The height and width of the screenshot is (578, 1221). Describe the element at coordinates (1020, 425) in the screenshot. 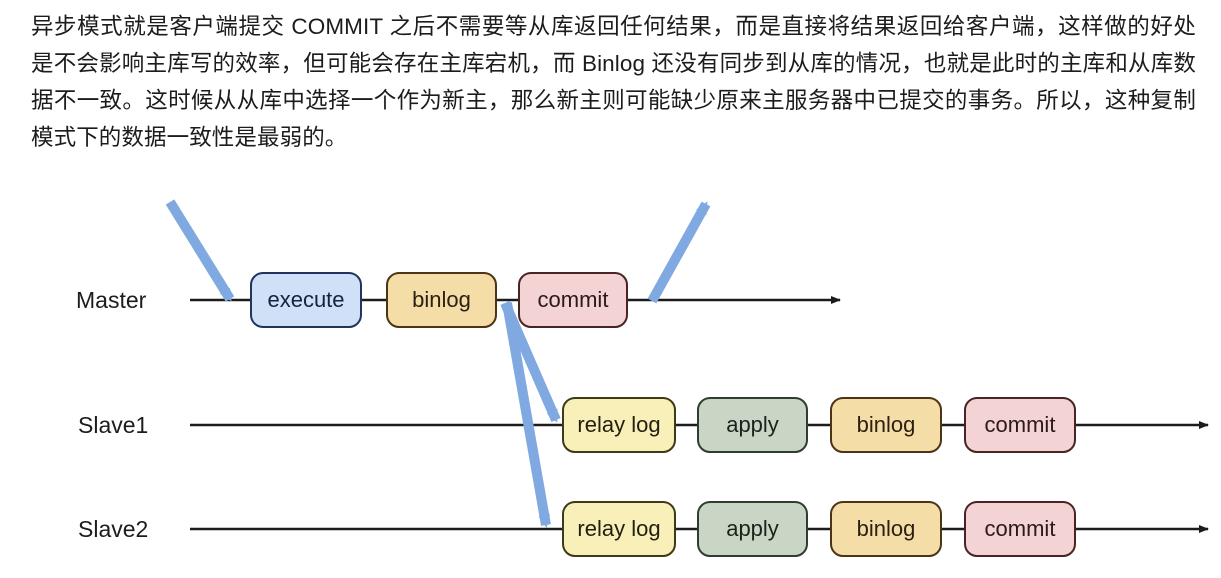

I see `slave1-node-commit: commit` at that location.